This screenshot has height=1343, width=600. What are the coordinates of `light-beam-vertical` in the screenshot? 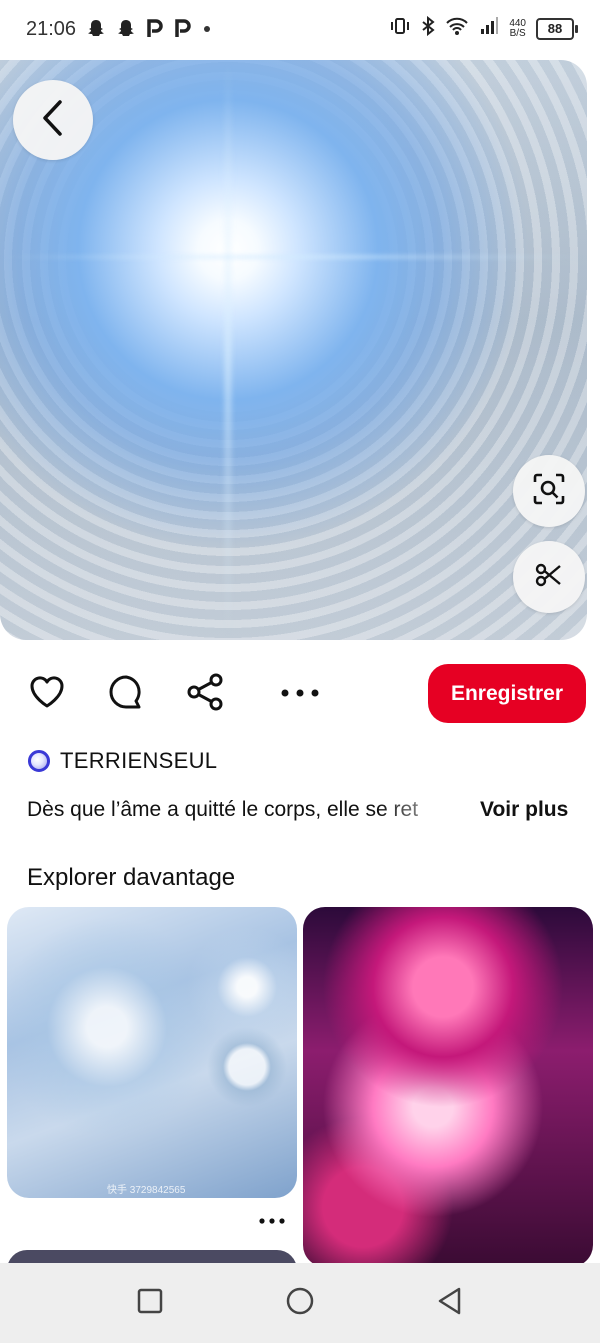 It's located at (228, 350).